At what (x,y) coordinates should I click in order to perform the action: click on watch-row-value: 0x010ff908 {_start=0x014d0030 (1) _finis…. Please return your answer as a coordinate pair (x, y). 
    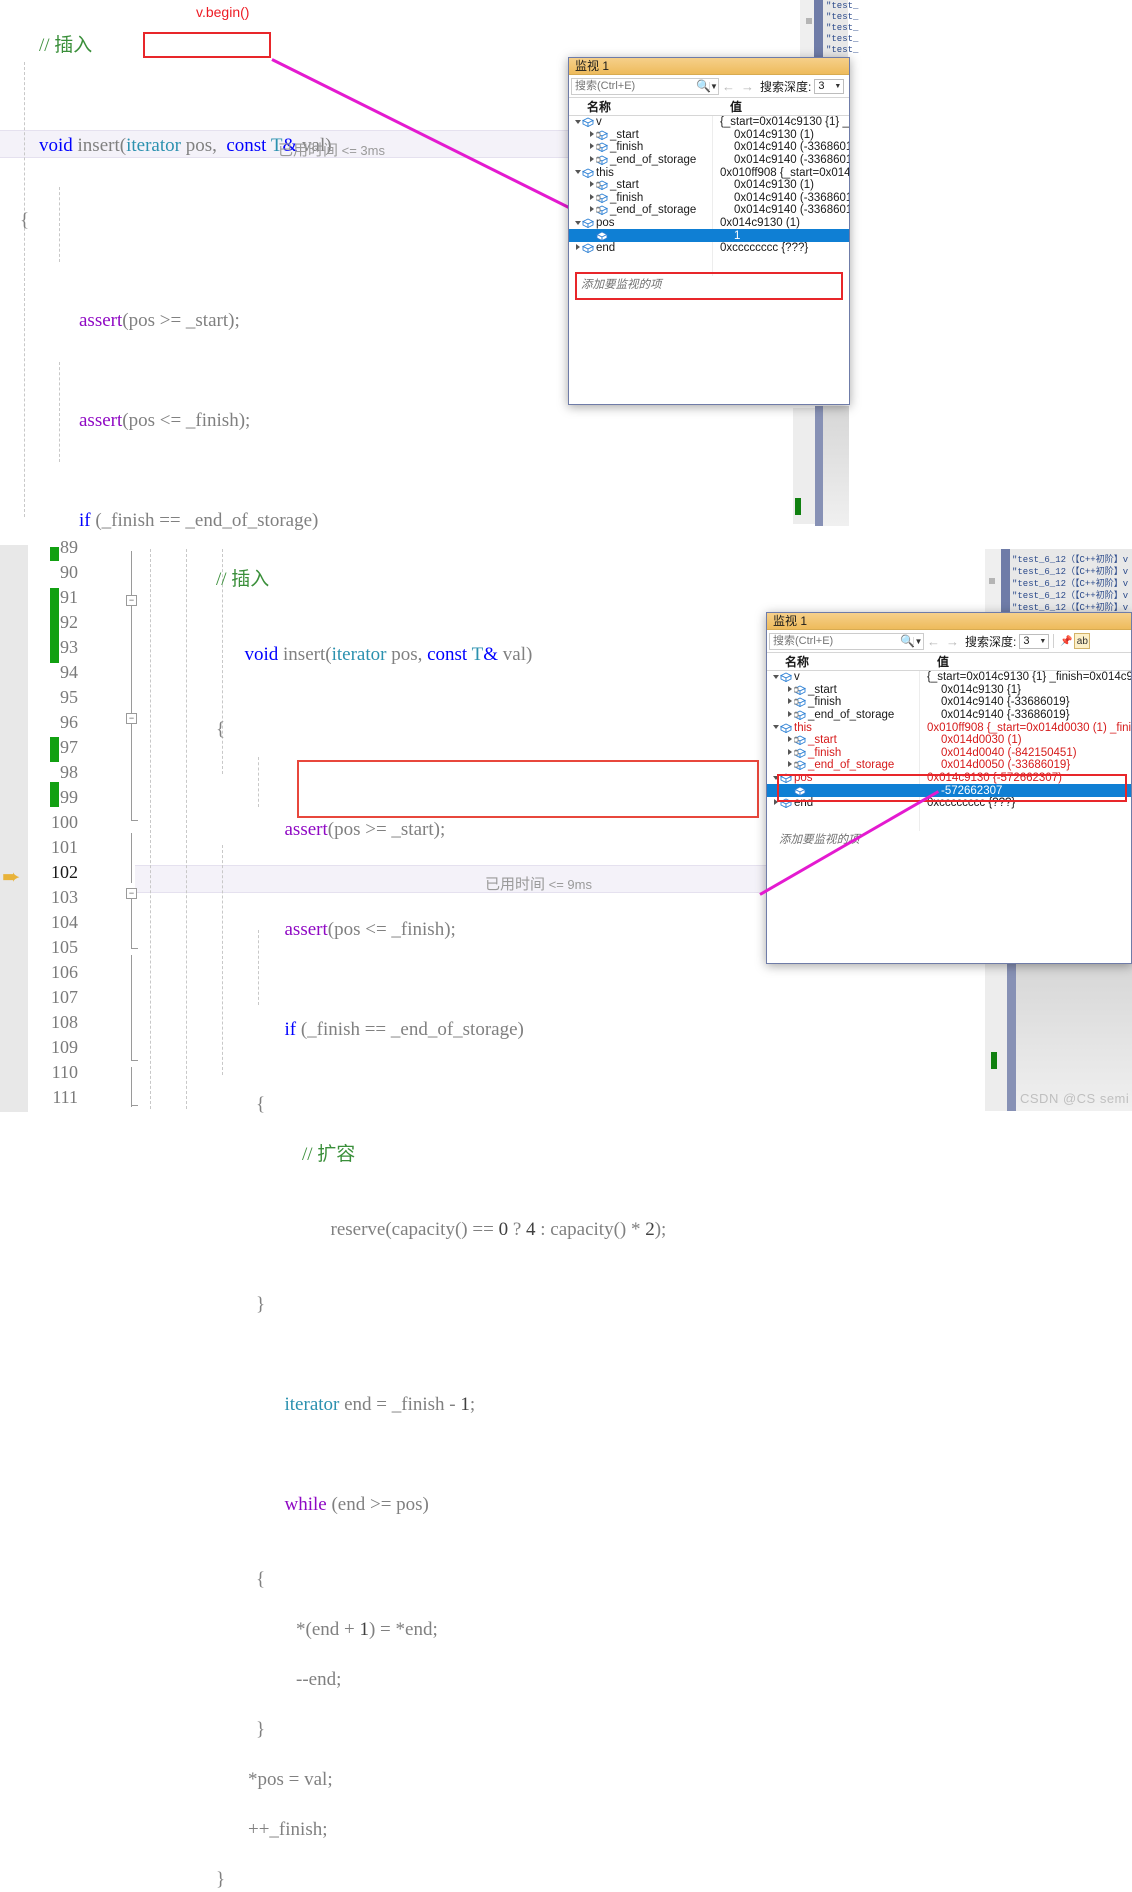
    Looking at the image, I should click on (1027, 728).